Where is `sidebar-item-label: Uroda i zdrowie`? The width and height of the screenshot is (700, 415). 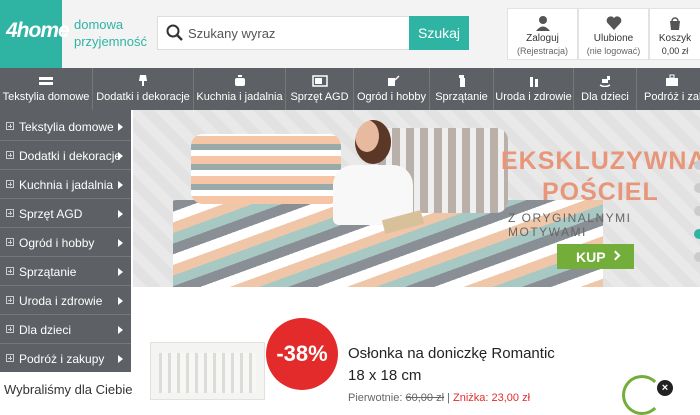 sidebar-item-label: Uroda i zdrowie is located at coordinates (61, 301).